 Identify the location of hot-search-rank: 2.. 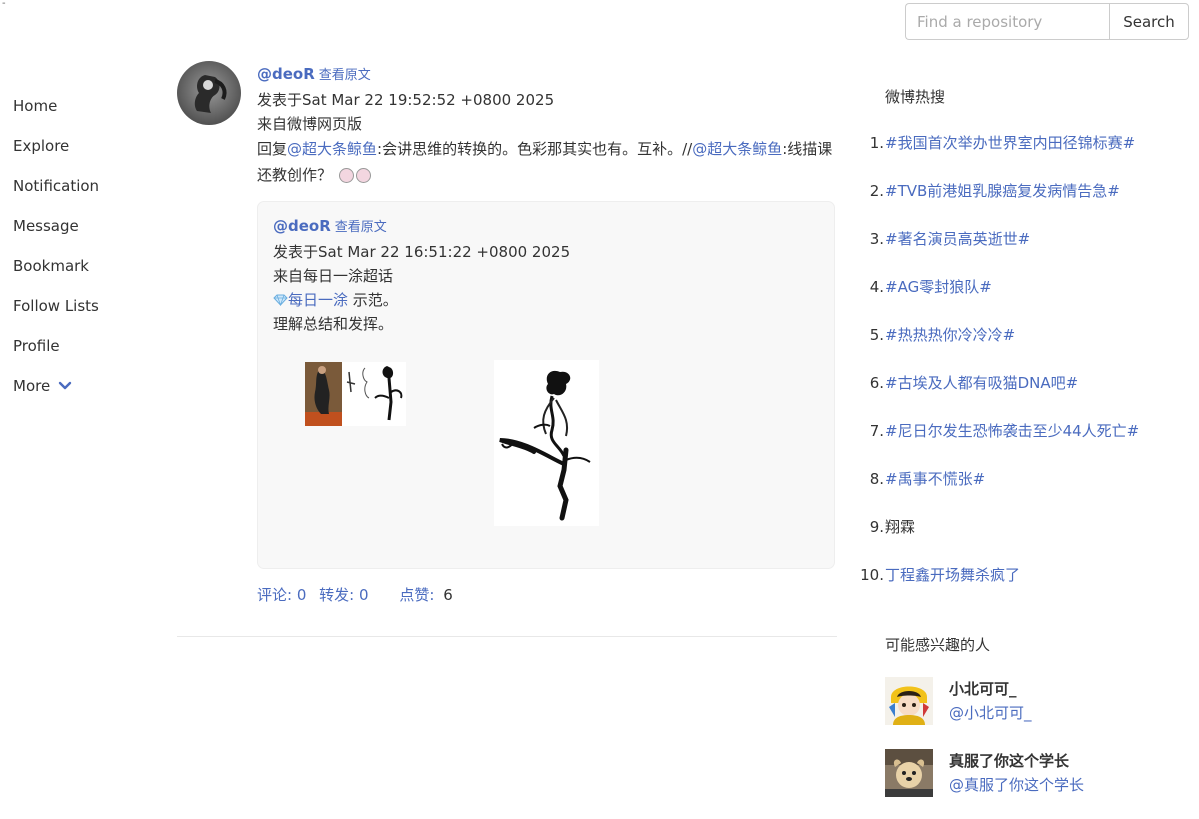
(876, 191).